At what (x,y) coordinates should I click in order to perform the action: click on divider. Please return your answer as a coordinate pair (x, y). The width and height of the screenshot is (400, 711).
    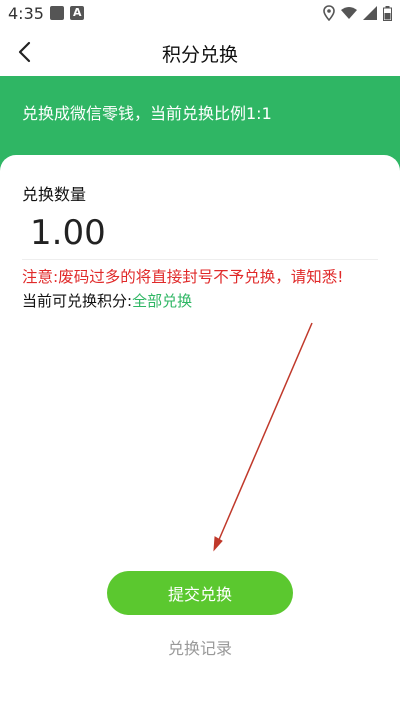
    Looking at the image, I should click on (200, 259).